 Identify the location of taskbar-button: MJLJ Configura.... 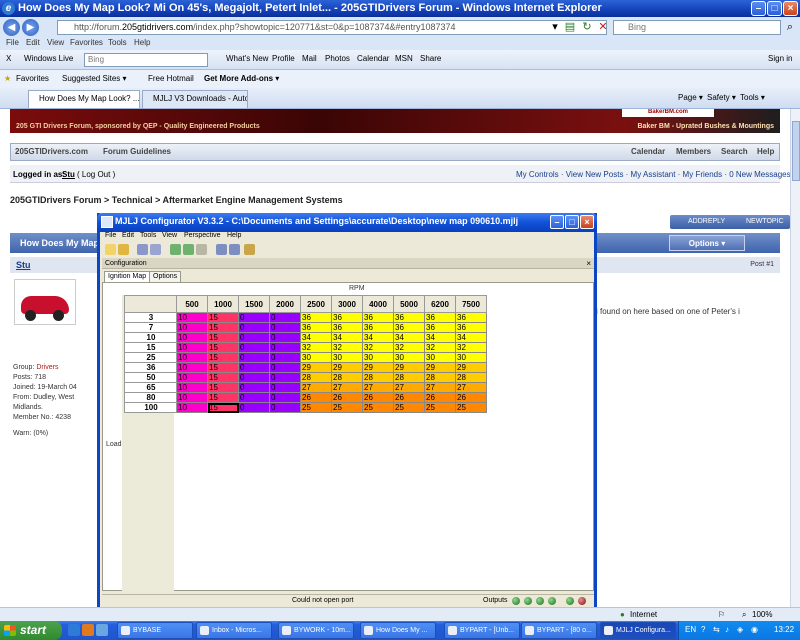
(638, 630).